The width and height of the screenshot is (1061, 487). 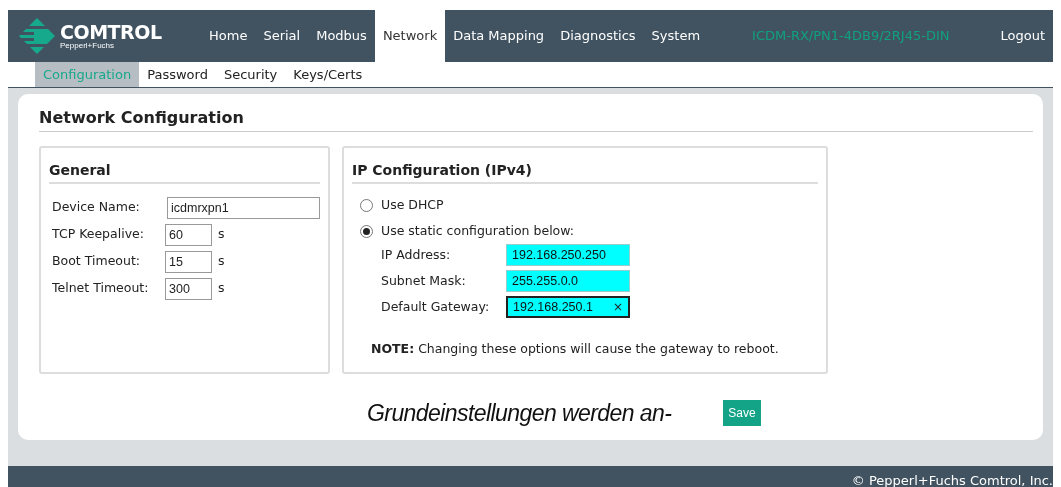 What do you see at coordinates (328, 74) in the screenshot?
I see `sub-nav-tab: Keys/Certs` at bounding box center [328, 74].